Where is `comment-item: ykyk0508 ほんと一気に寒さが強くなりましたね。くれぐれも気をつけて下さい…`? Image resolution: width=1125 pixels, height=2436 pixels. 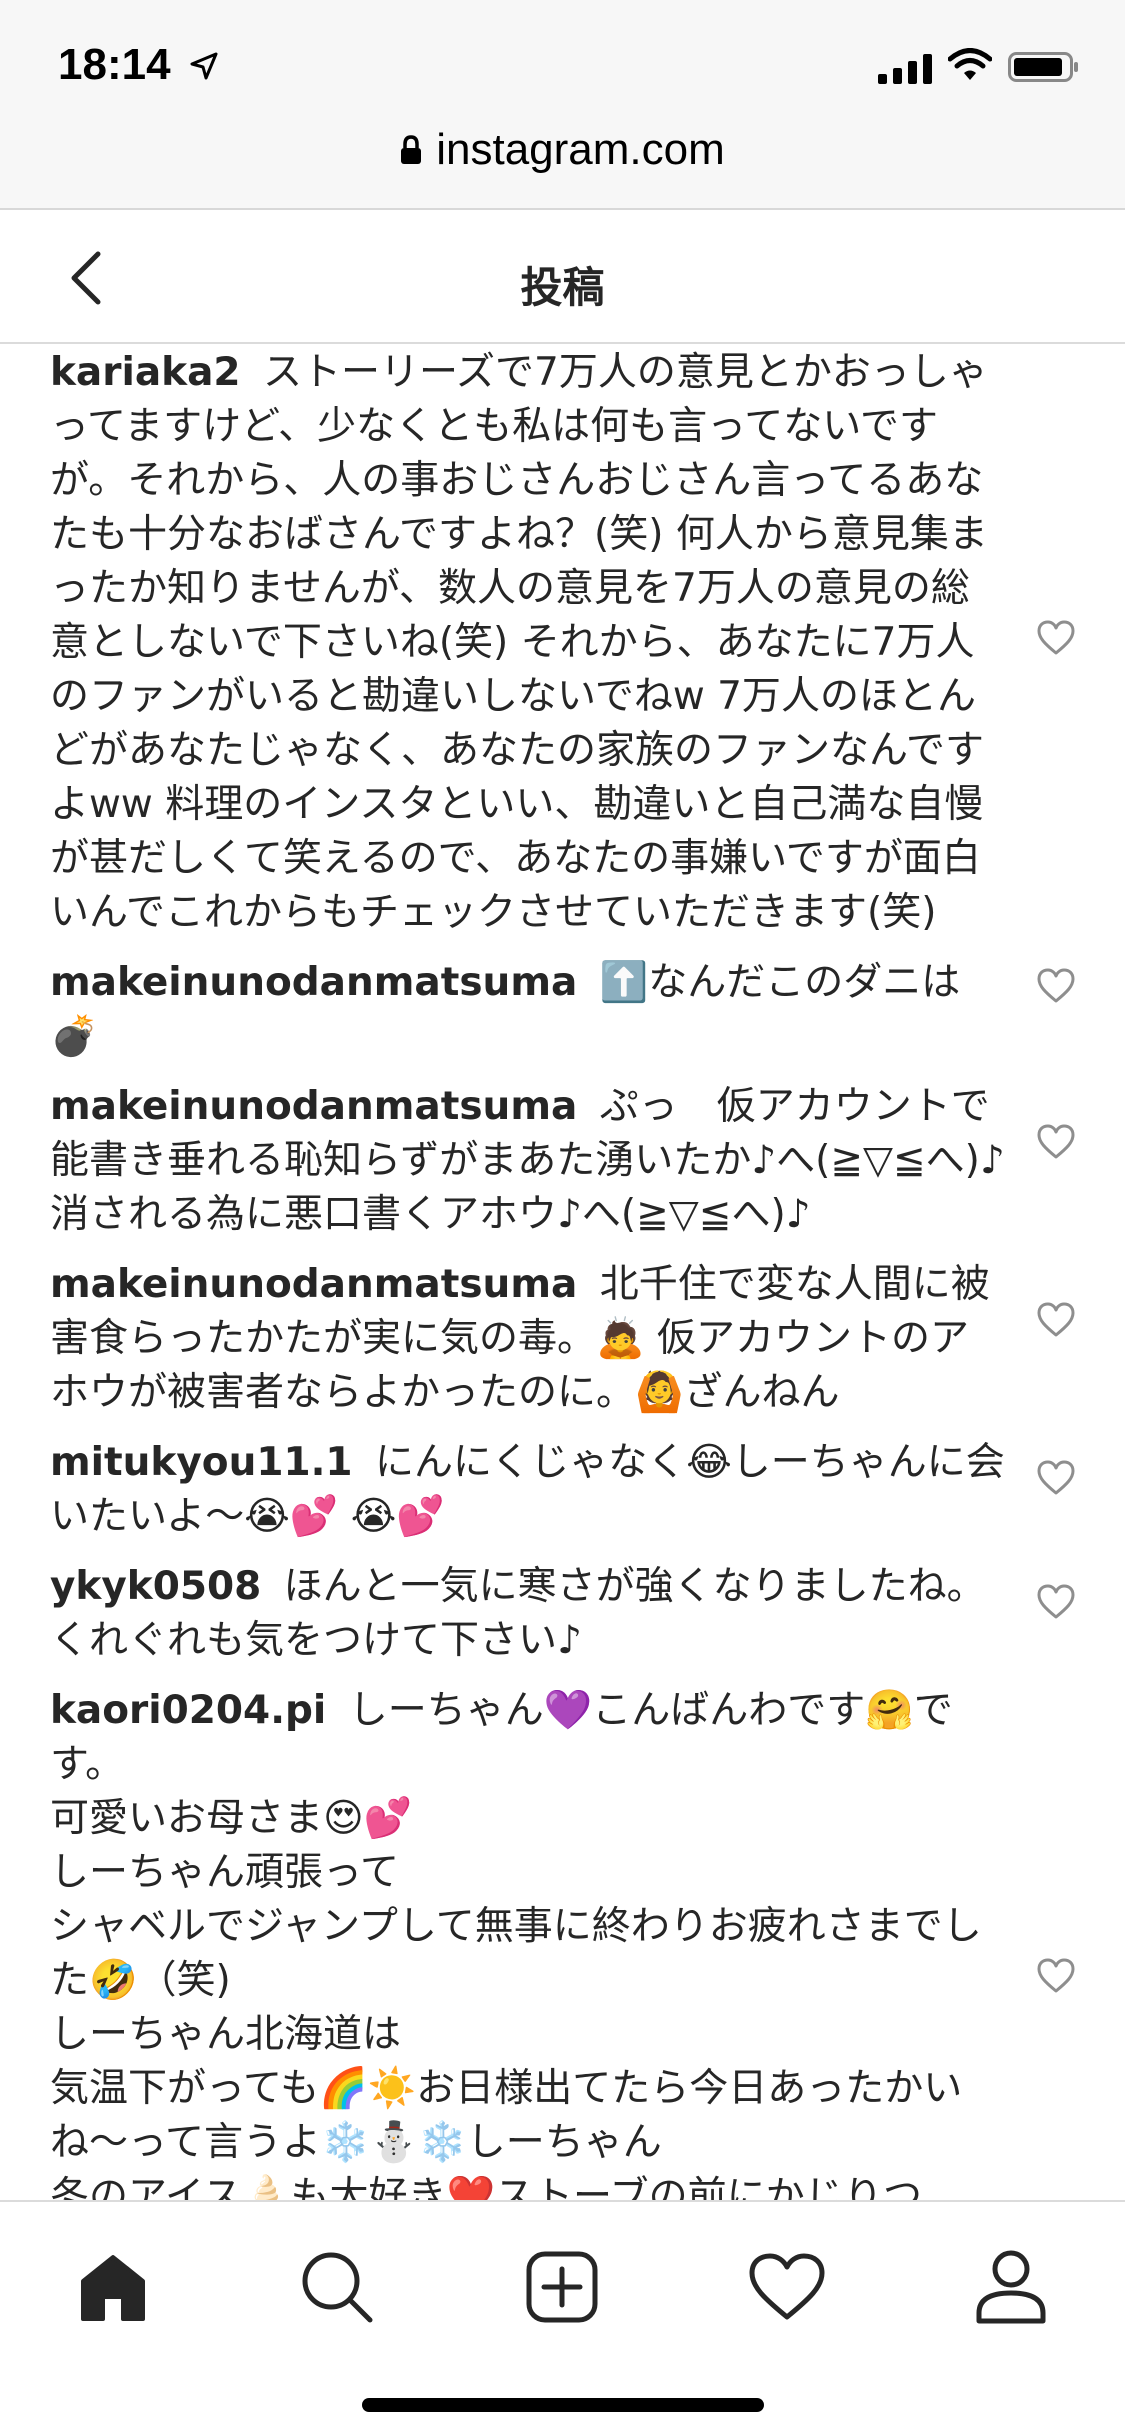 comment-item: ykyk0508 ほんと一気に寒さが強くなりましたね。くれぐれも気をつけて下さい… is located at coordinates (562, 1614).